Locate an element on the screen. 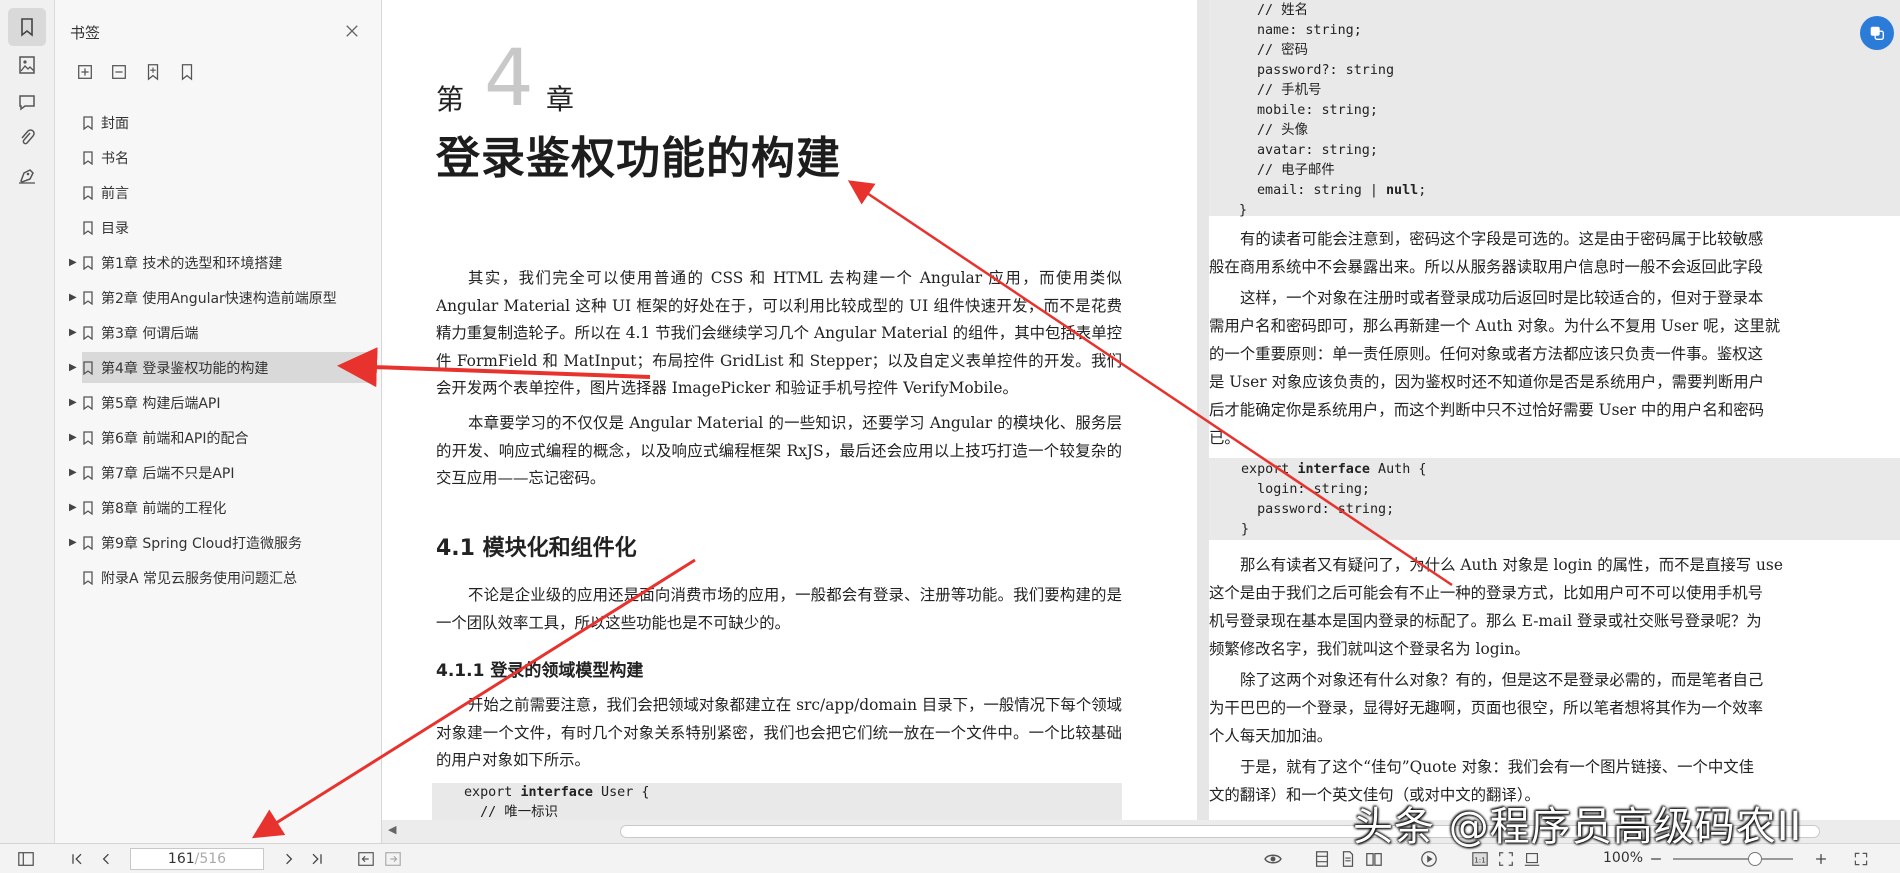 This screenshot has width=1900, height=873. add-bookmark-icon is located at coordinates (153, 72).